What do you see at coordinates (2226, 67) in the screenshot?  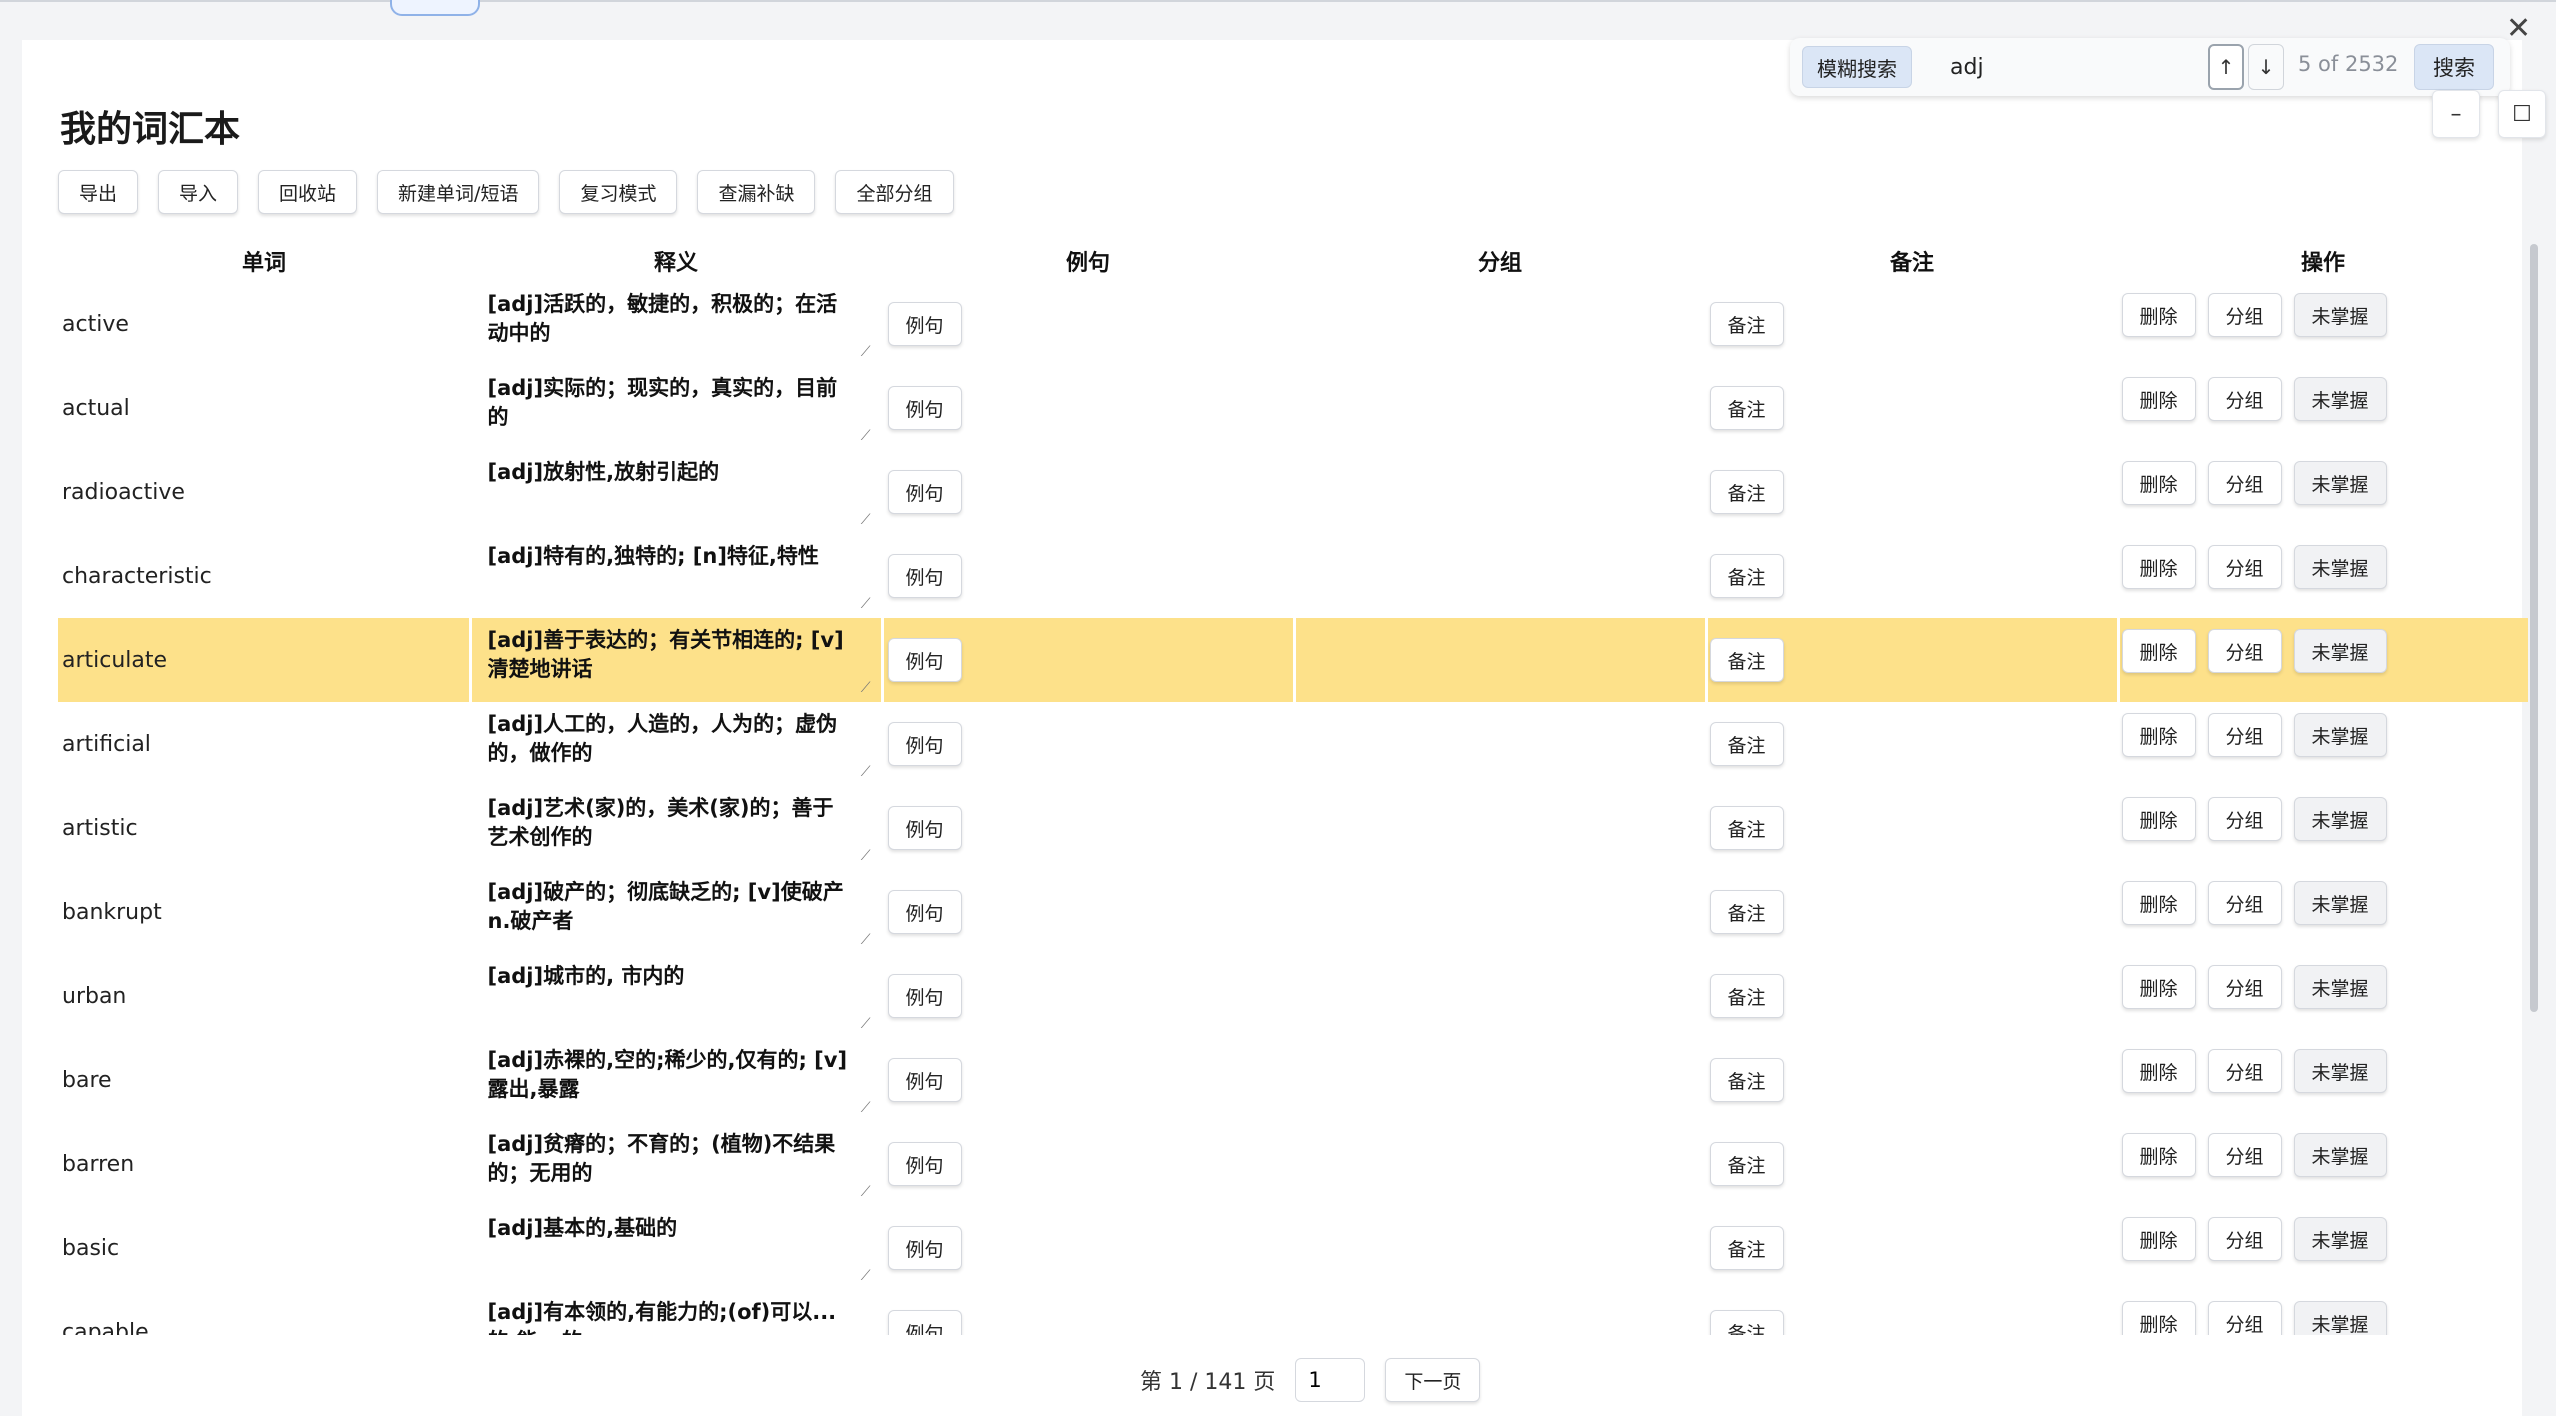 I see `arrow-up-icon: ↑` at bounding box center [2226, 67].